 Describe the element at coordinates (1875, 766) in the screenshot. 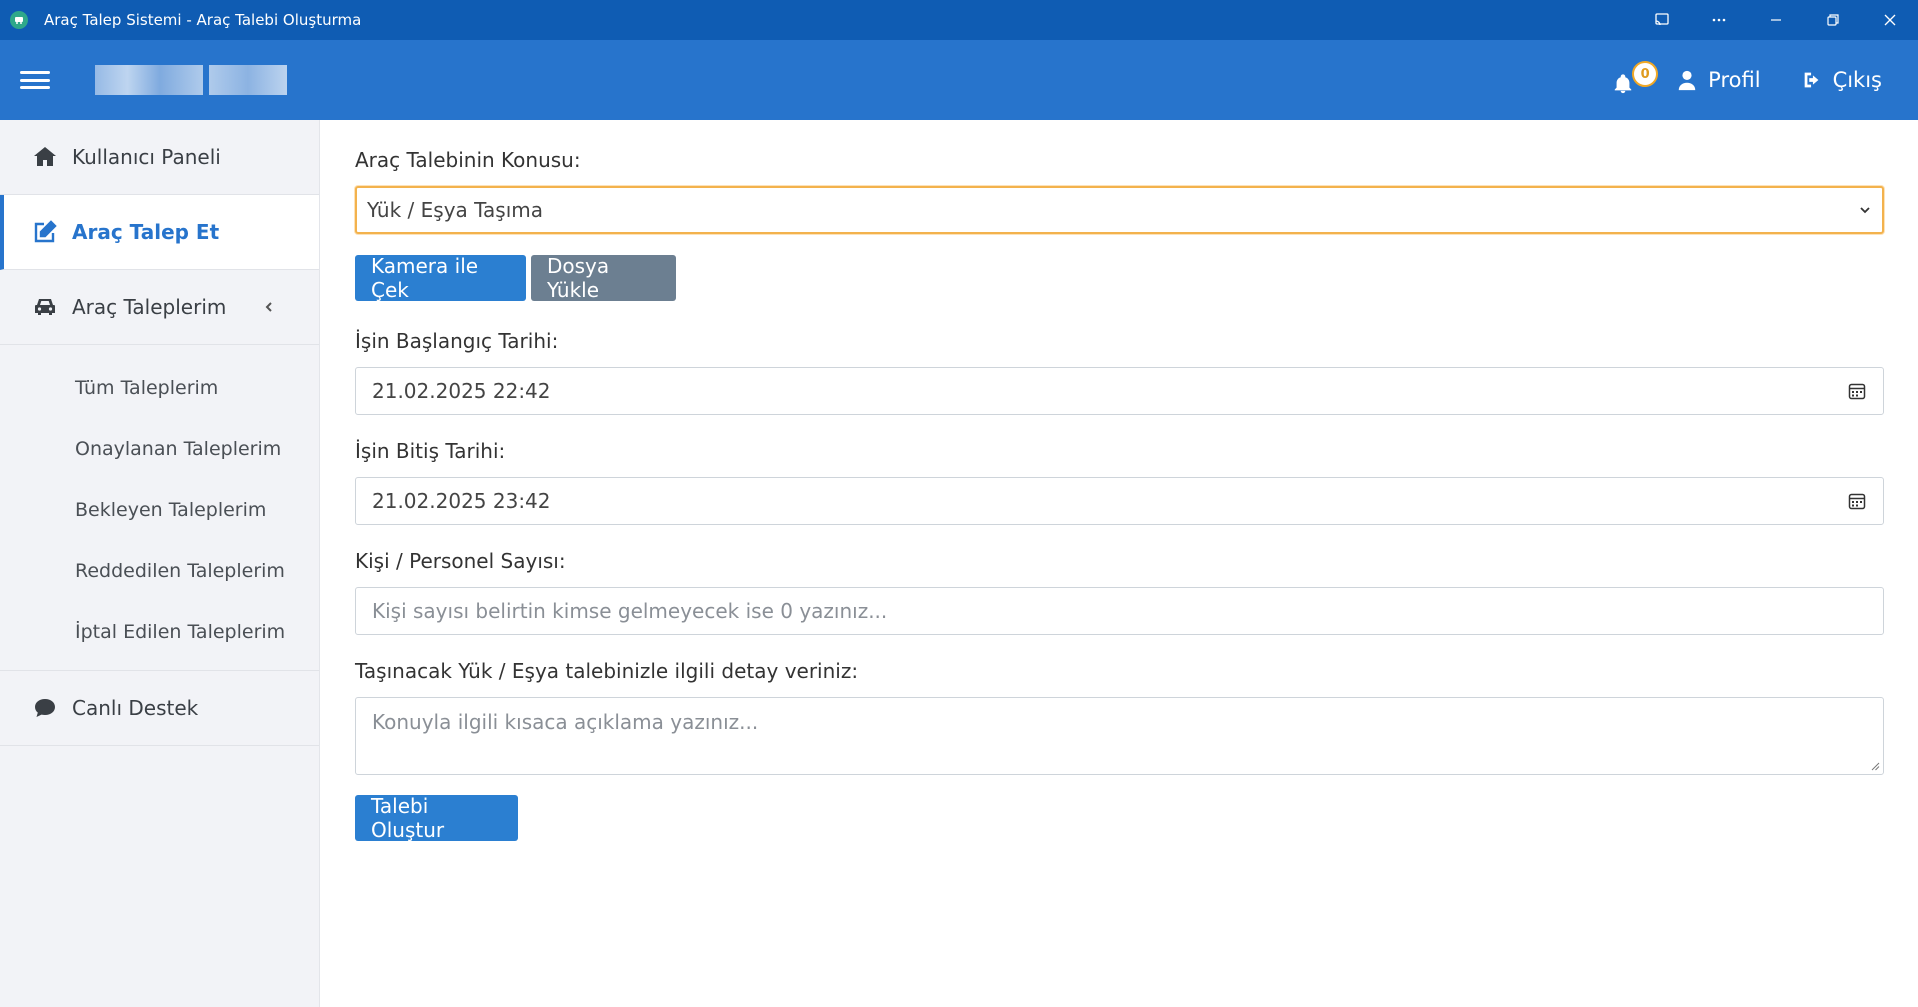

I see `resize-handle-icon` at that location.